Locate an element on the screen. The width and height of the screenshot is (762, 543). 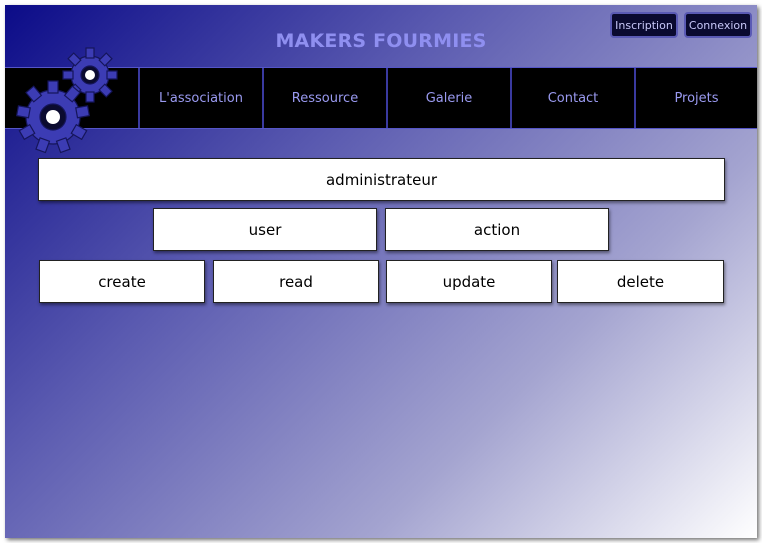
create-box: create is located at coordinates (122, 281).